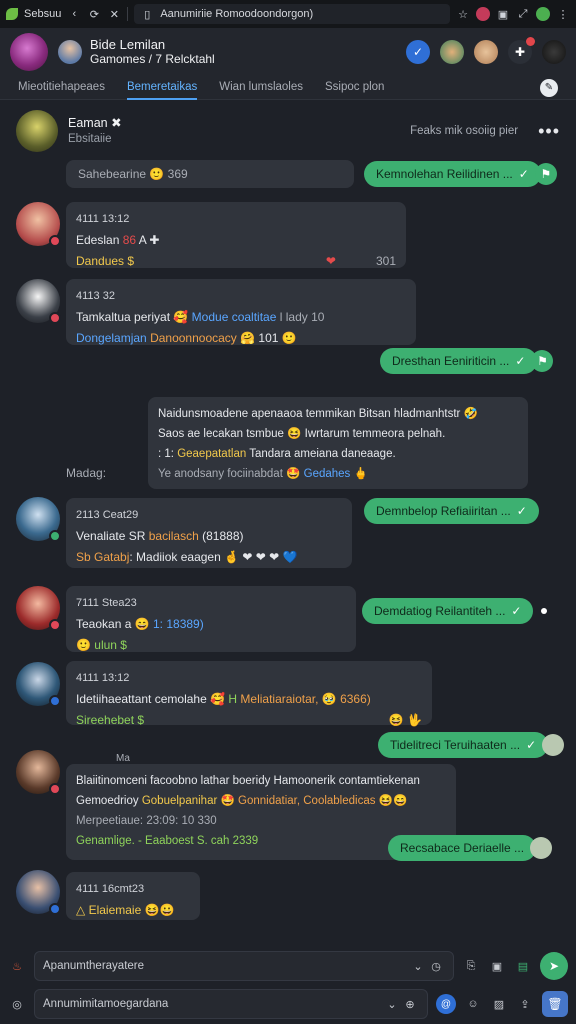  I want to click on meta-blue: Dongelamjan, so click(111, 338).